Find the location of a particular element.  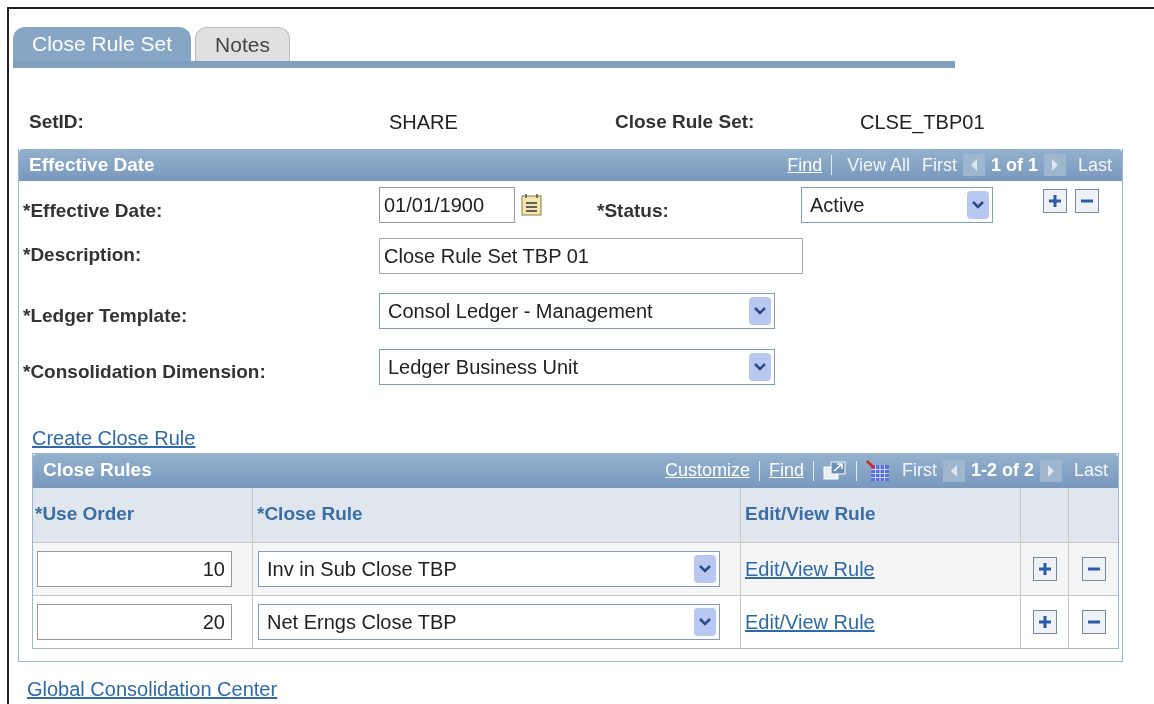

use-order-field: 20 is located at coordinates (134, 621).